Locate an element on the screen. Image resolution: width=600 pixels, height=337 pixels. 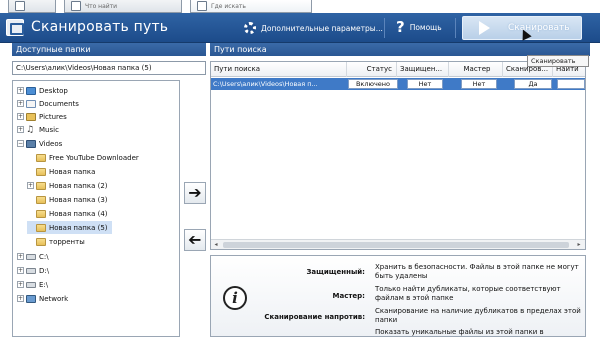
column-header-master: Мастер is located at coordinates (476, 69).